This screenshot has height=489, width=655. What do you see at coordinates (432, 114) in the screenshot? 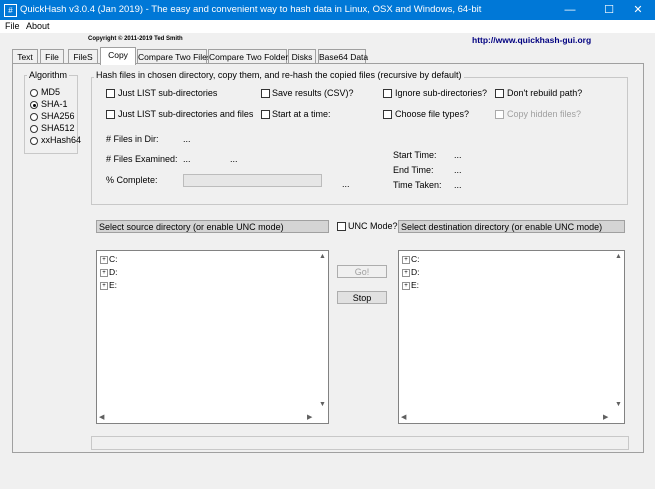
I see `choose-file-types-label: Choose file types?` at bounding box center [432, 114].